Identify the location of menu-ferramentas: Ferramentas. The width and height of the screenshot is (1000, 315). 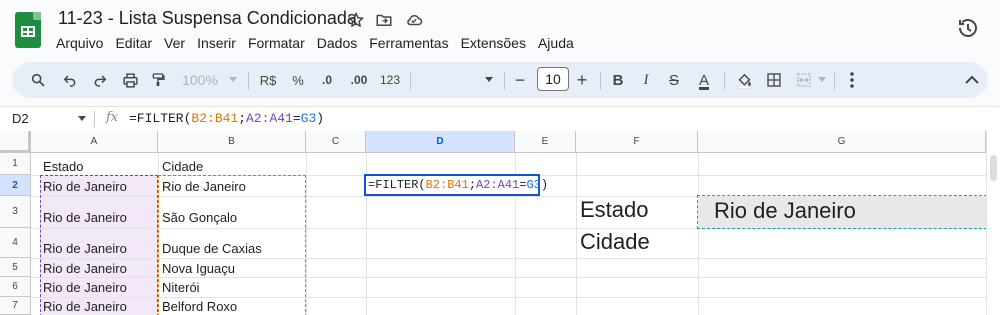
(408, 43).